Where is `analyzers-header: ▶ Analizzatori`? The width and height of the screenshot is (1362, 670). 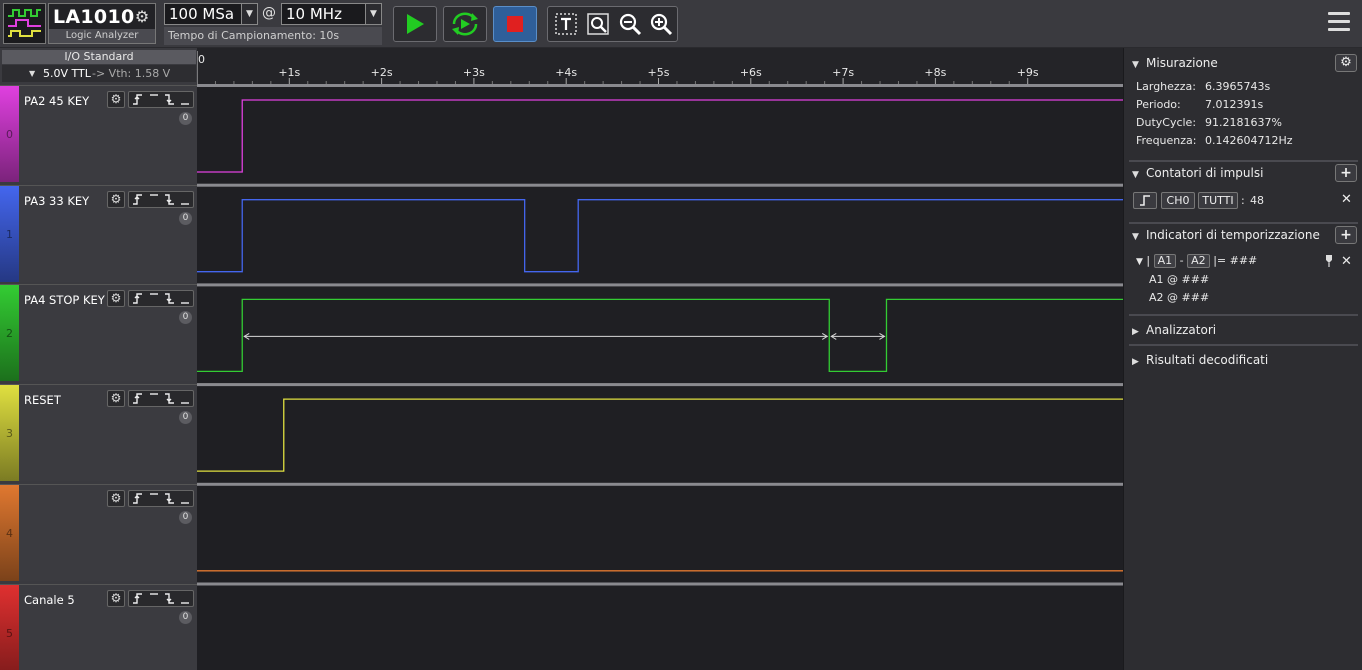
analyzers-header: ▶ Analizzatori is located at coordinates (1174, 330).